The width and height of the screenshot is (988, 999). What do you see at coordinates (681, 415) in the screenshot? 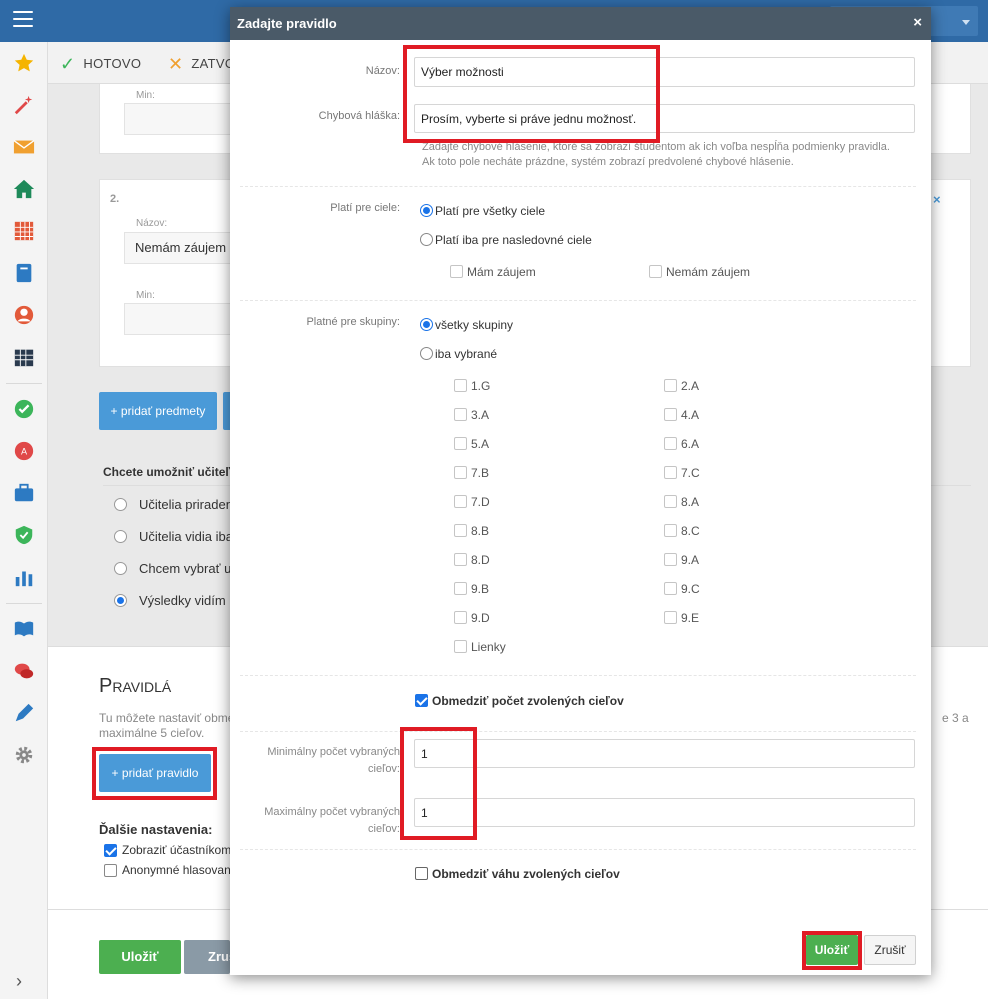
I see `group-option: 4.A` at bounding box center [681, 415].